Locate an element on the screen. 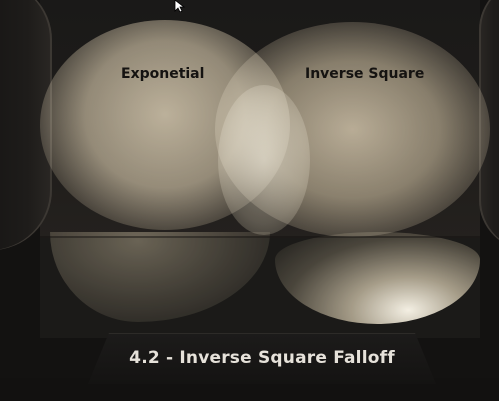 This screenshot has height=401, width=499. inverse-square-label: Inverse Square is located at coordinates (365, 74).